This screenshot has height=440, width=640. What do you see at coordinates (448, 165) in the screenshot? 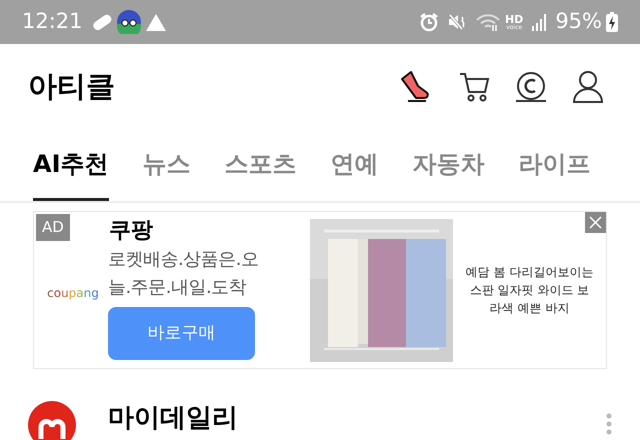
I see `category-tab: 자동차` at bounding box center [448, 165].